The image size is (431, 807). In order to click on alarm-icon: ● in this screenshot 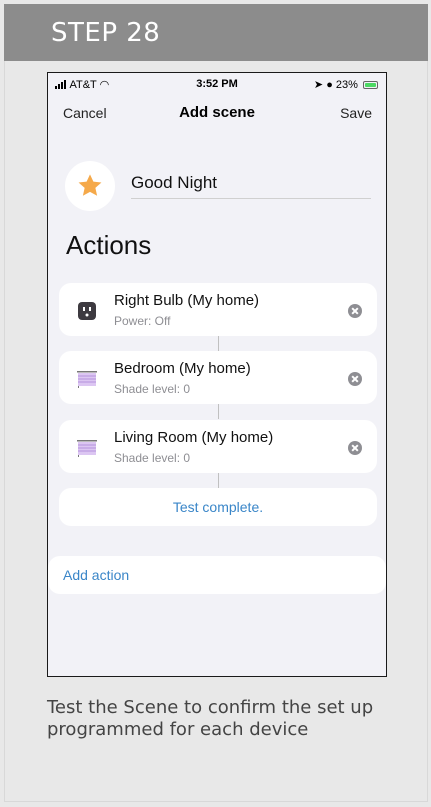, I will do `click(329, 85)`.